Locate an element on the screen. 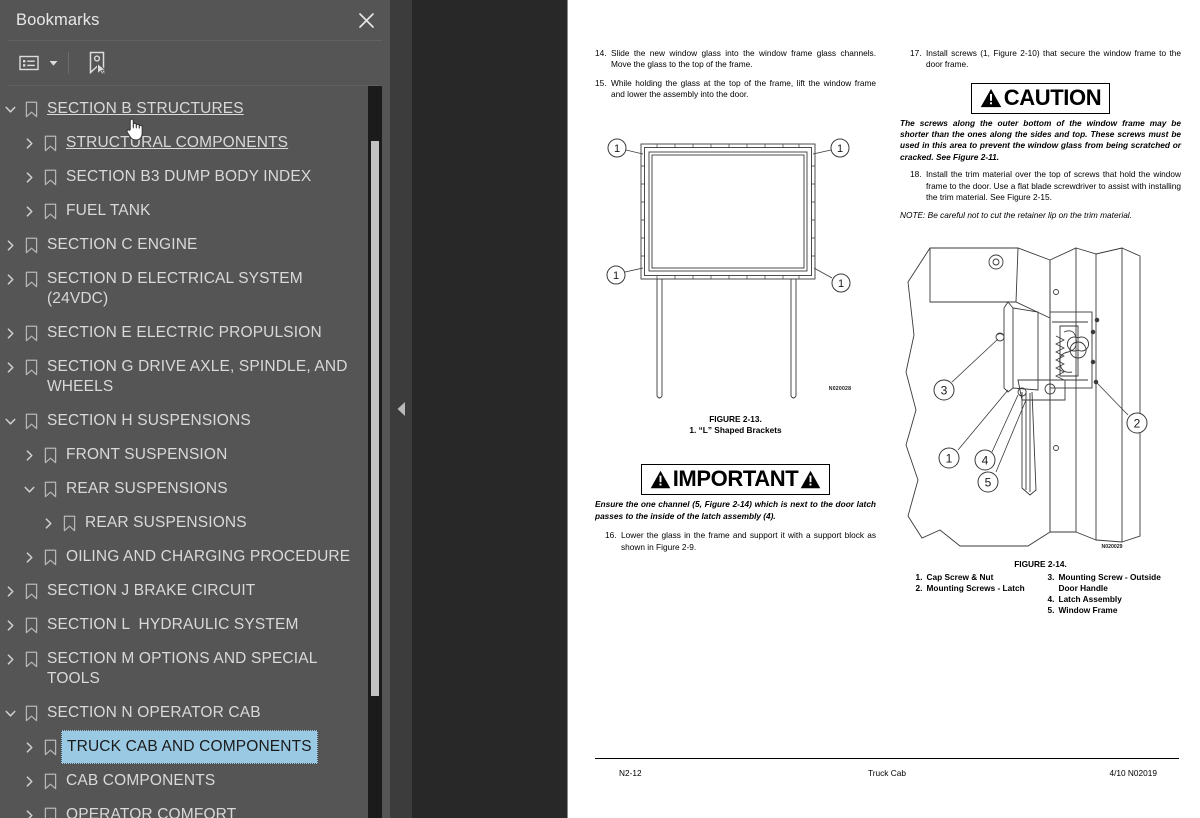 This screenshot has height=818, width=1200. bookmark-item: SECTION M OPTIONS AND SPECIAL TOOLS is located at coordinates (185, 669).